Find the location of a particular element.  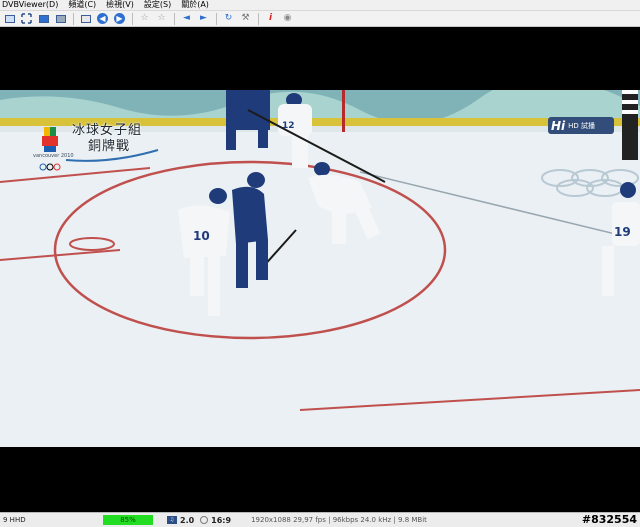

menu-about: 關於(A) is located at coordinates (195, 5).